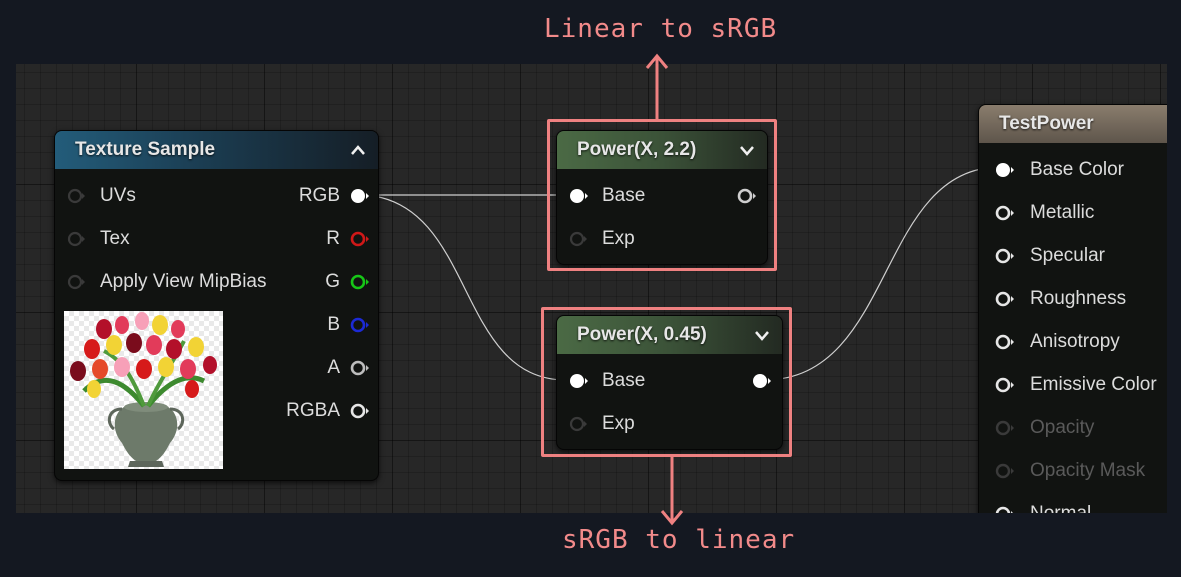 Image resolution: width=1181 pixels, height=577 pixels. What do you see at coordinates (1088, 470) in the screenshot?
I see `input-label: Opacity Mask` at bounding box center [1088, 470].